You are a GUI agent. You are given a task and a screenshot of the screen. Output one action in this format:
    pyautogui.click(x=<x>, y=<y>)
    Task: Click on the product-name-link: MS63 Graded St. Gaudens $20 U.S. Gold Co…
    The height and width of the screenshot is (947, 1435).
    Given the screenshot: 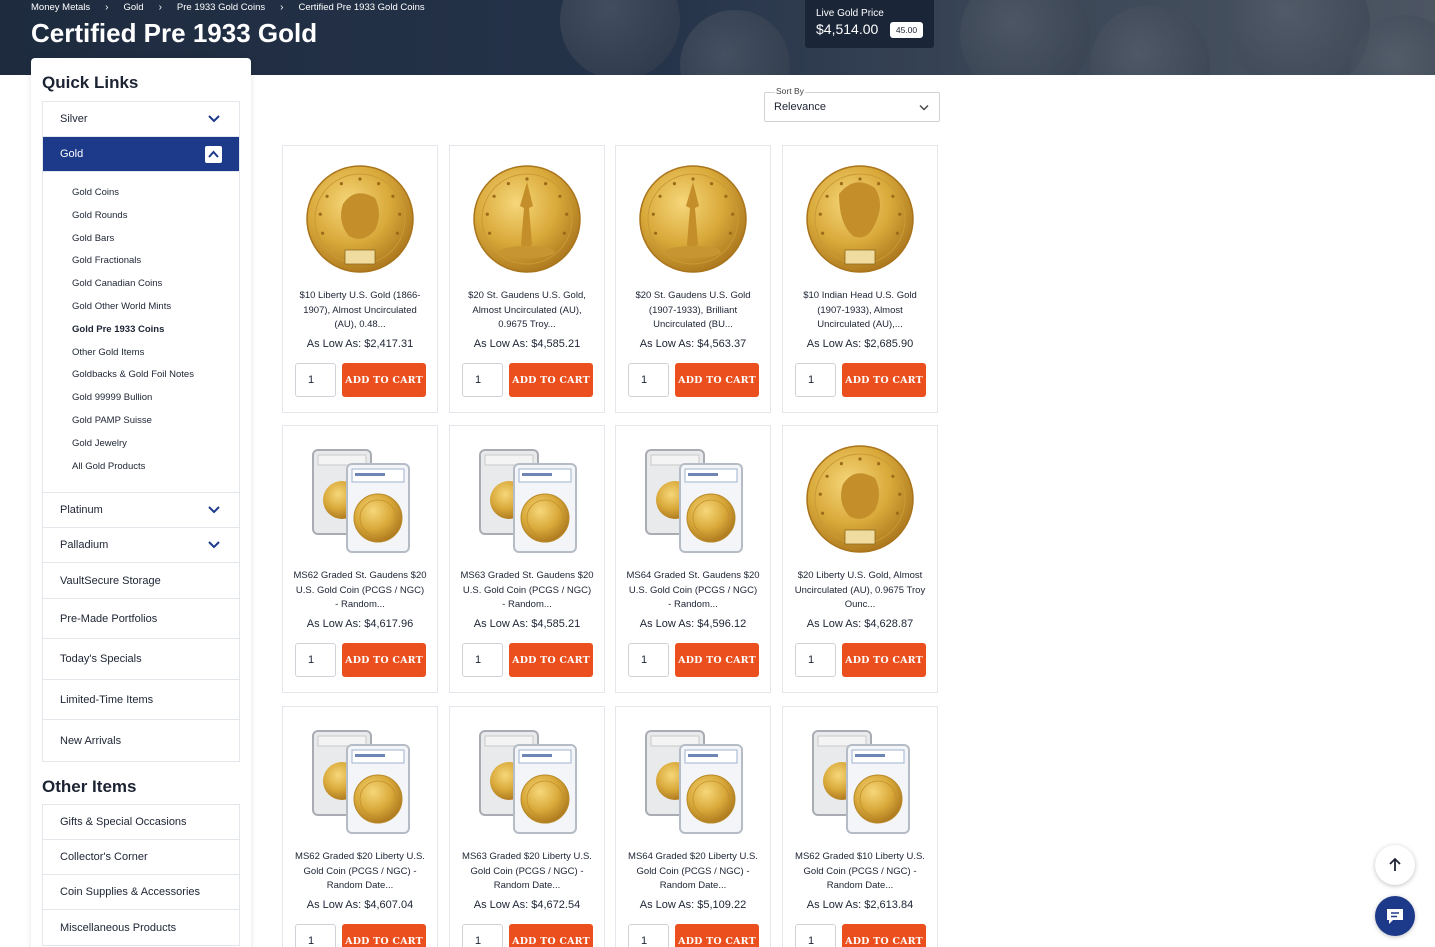 What is the action you would take?
    pyautogui.click(x=527, y=590)
    